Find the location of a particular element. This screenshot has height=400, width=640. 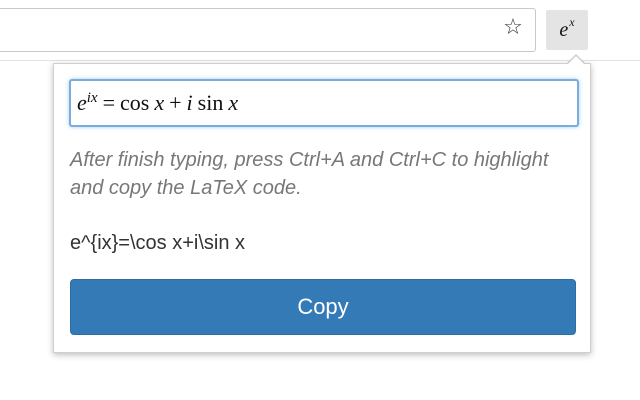

extension-icon-base: e is located at coordinates (564, 29).